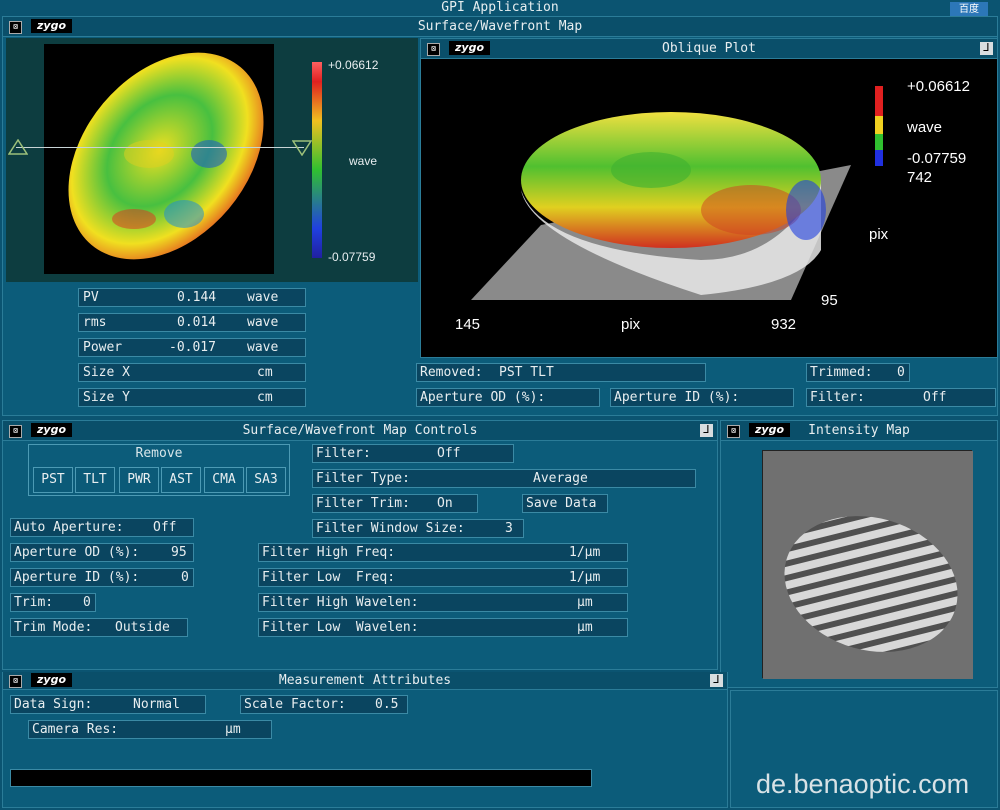 Image resolution: width=1000 pixels, height=810 pixels. What do you see at coordinates (468, 324) in the screenshot?
I see `oblique-x-min: 145` at bounding box center [468, 324].